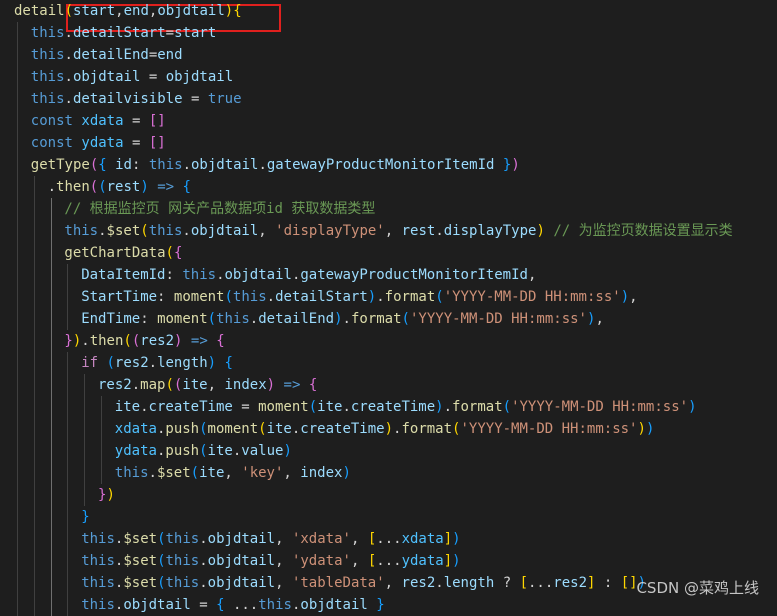 The width and height of the screenshot is (777, 616). What do you see at coordinates (144, 341) in the screenshot?
I see `code-line: }).then((res2) => {` at bounding box center [144, 341].